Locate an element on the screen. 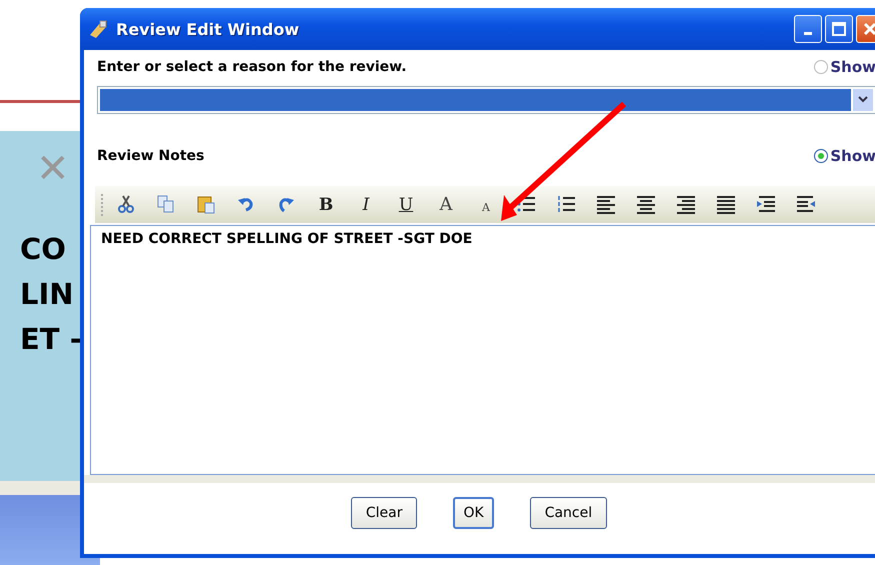 This screenshot has width=875, height=565. close-icon is located at coordinates (869, 29).